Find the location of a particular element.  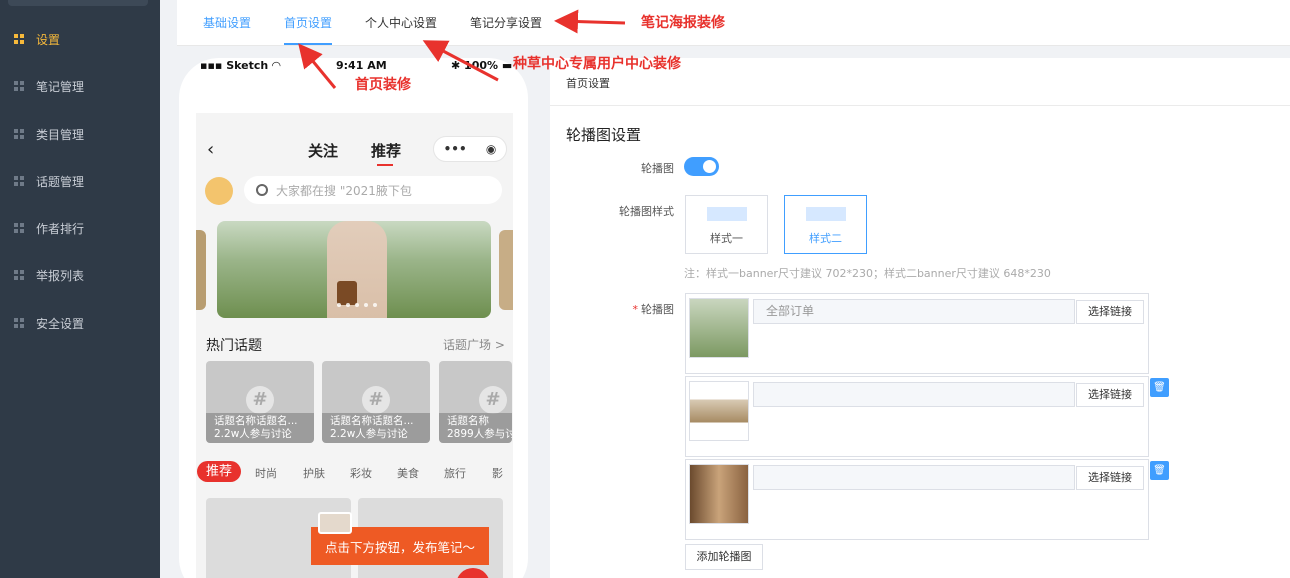

sidebar-item-topics: 话题管理 is located at coordinates (80, 181).